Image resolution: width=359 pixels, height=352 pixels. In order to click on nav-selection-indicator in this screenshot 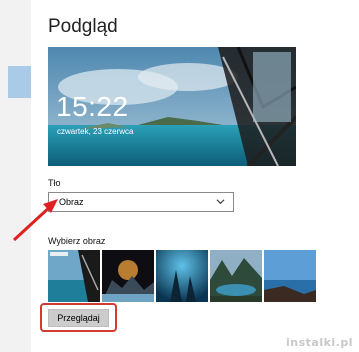, I will do `click(19, 82)`.